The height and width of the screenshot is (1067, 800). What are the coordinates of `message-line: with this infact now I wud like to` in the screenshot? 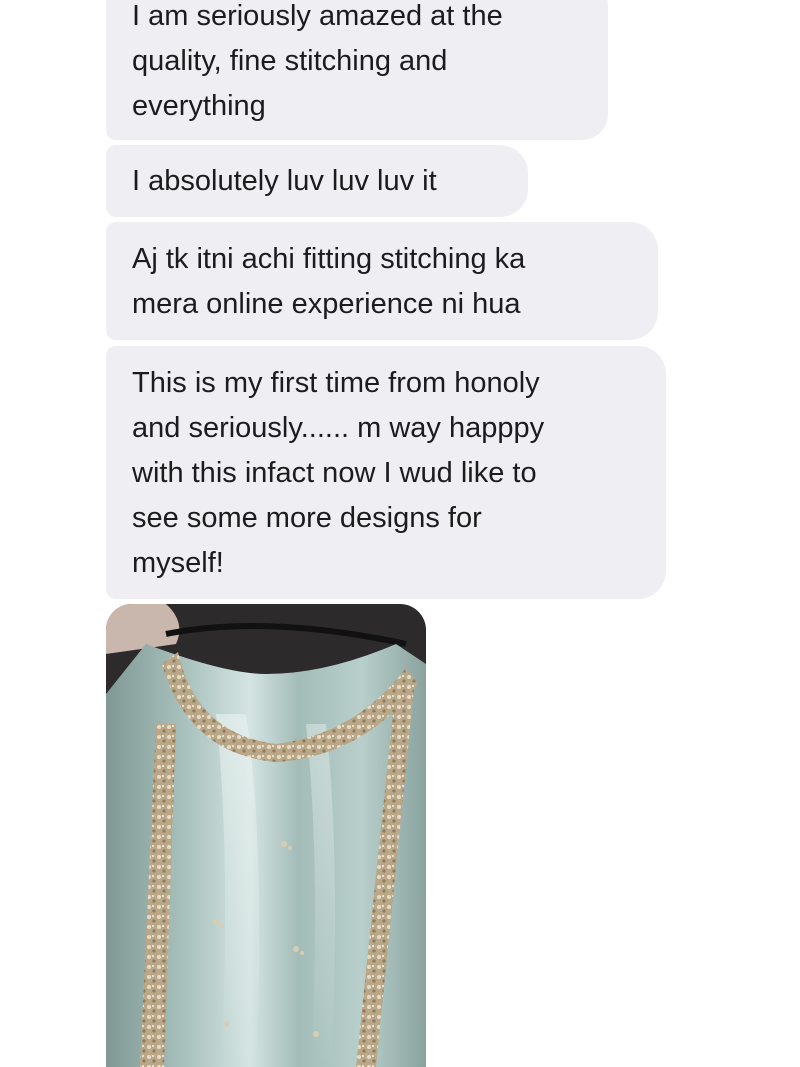 It's located at (334, 473).